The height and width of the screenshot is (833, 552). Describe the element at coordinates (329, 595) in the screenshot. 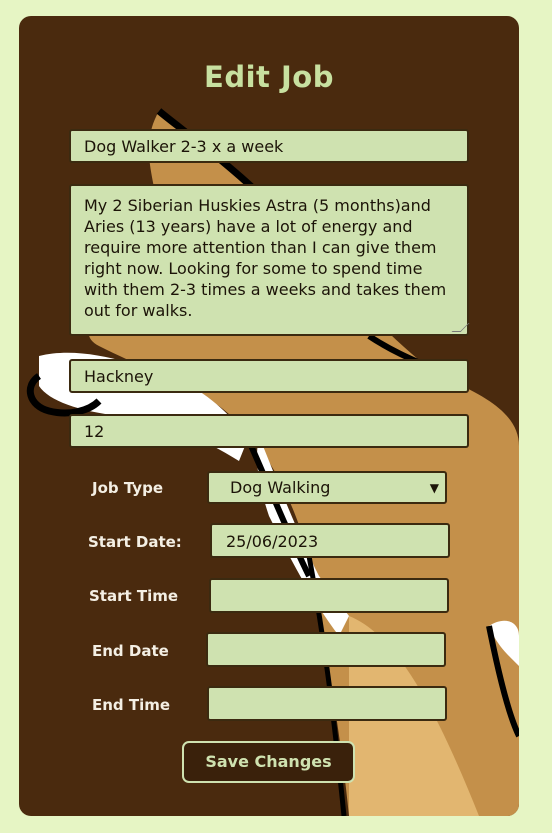

I see `start-time-input` at that location.